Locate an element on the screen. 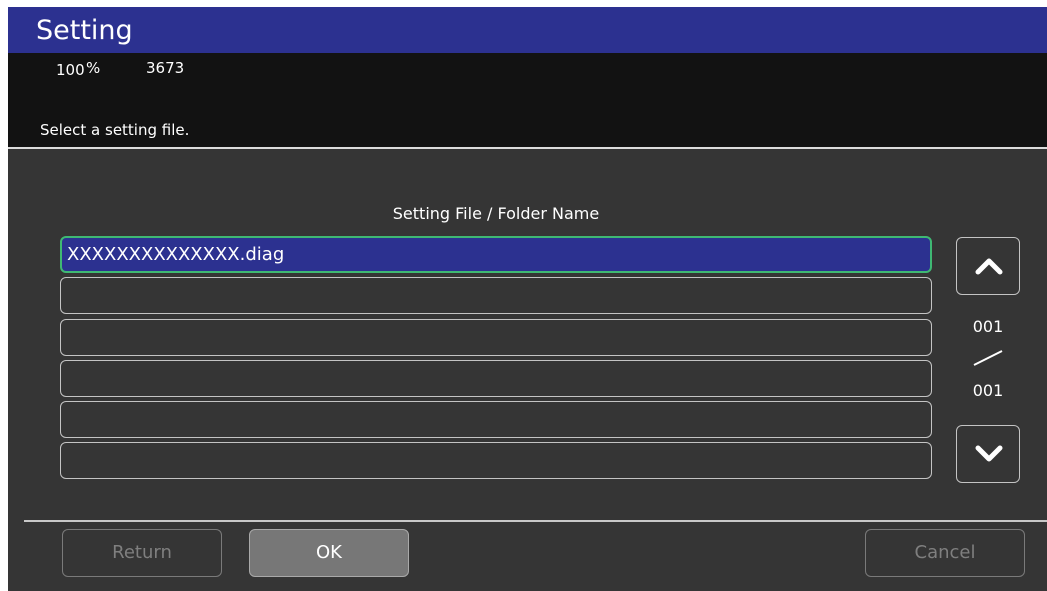  total-pages: 001 is located at coordinates (988, 390).